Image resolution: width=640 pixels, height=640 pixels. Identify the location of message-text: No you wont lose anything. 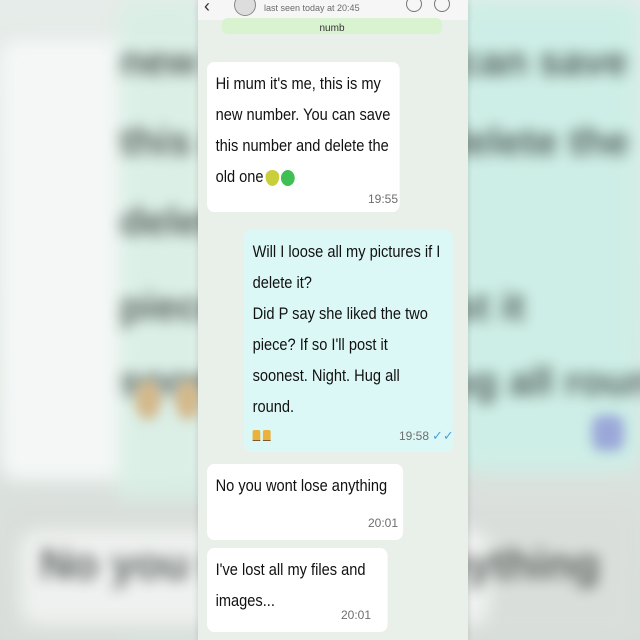
(301, 485).